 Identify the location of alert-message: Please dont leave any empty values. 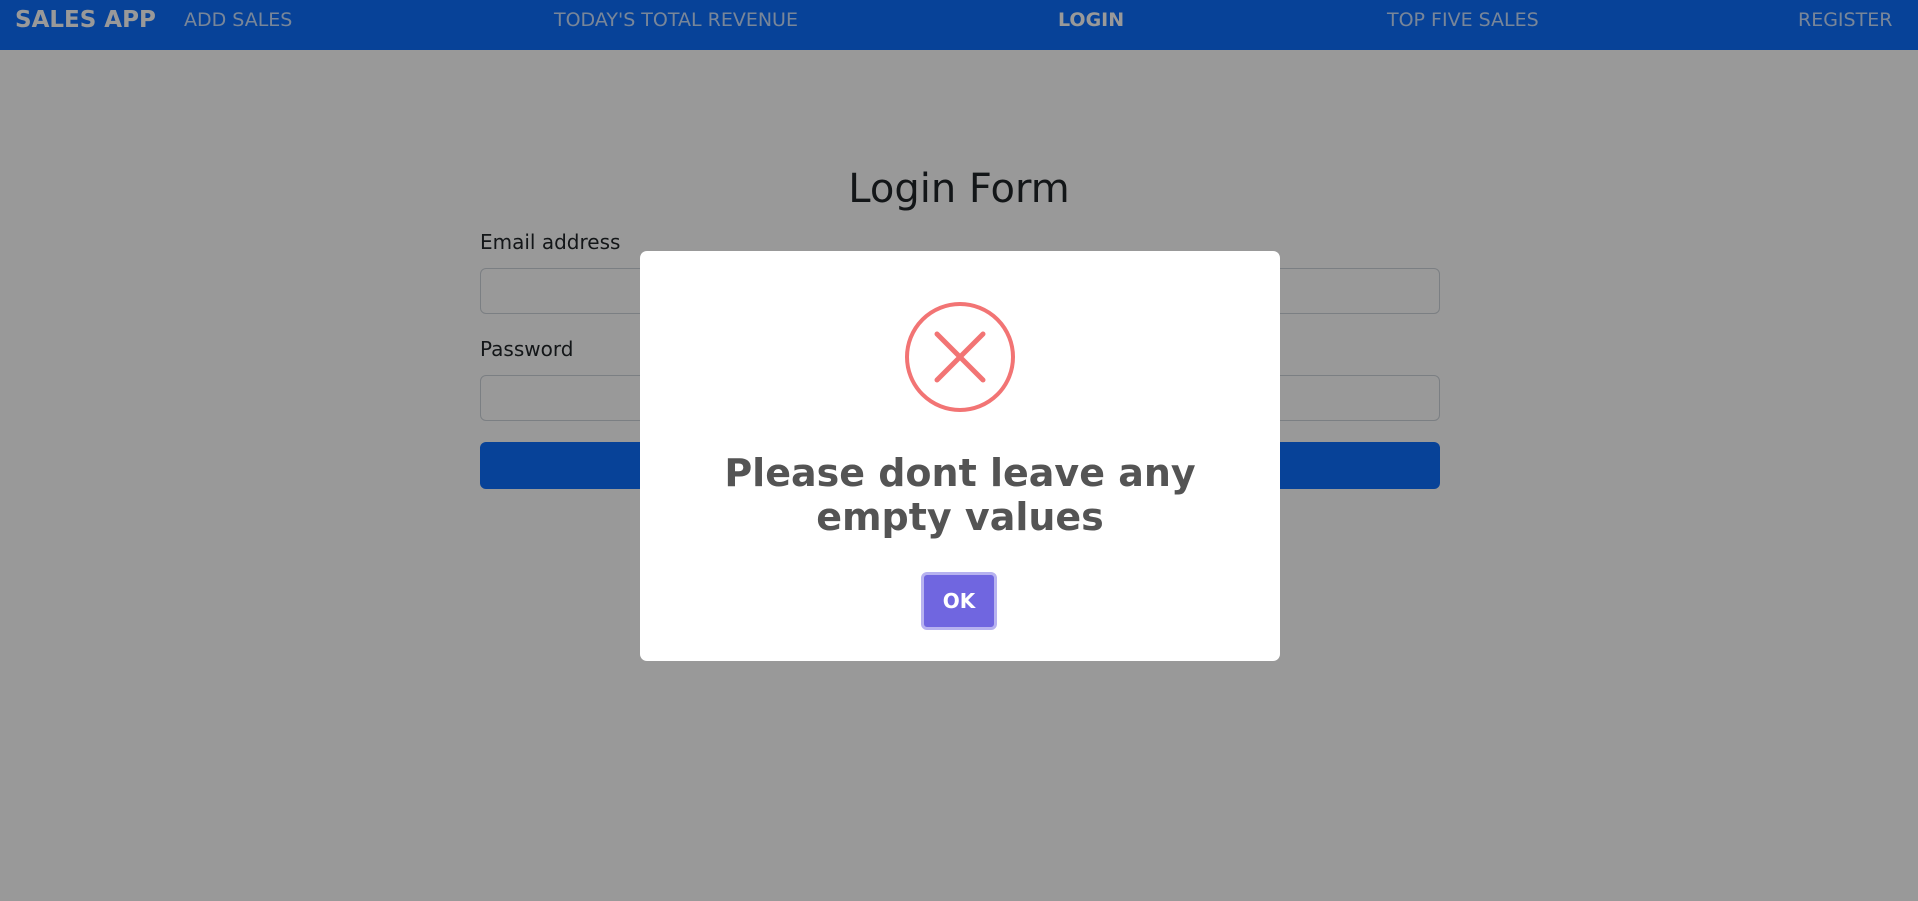
(960, 495).